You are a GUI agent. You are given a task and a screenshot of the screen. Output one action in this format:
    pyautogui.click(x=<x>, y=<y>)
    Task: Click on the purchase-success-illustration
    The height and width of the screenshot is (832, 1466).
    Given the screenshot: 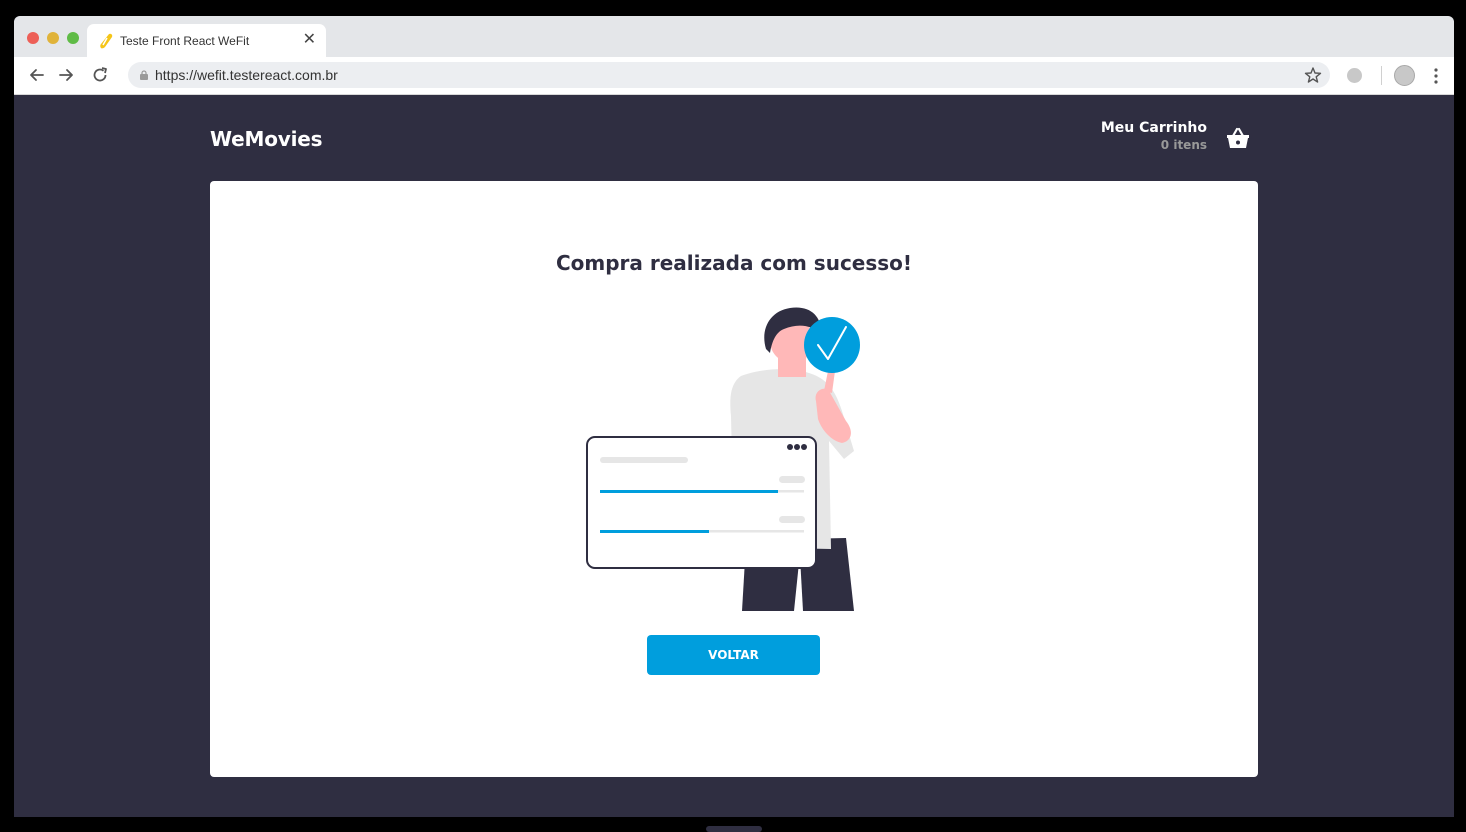 What is the action you would take?
    pyautogui.click(x=723, y=459)
    